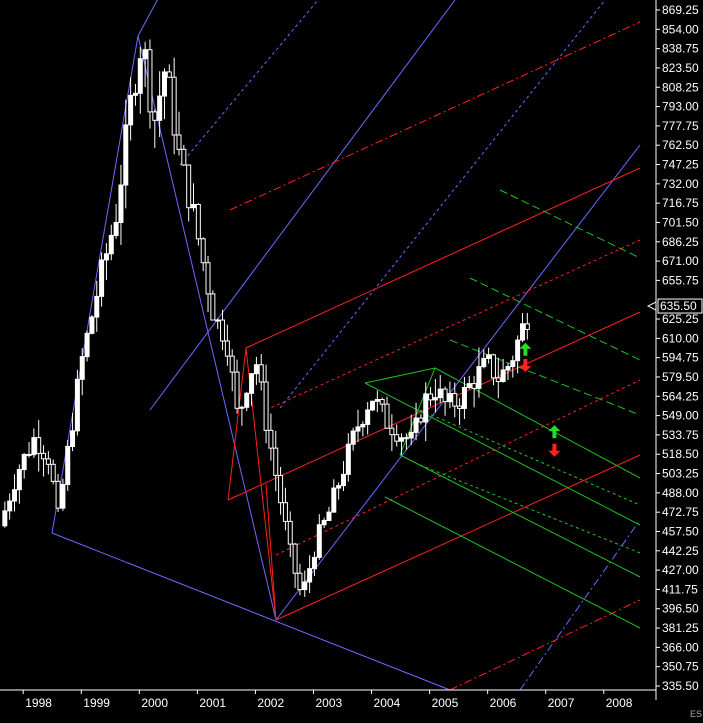  Describe the element at coordinates (680, 145) in the screenshot. I see `y-tick-label: 762.50` at that location.